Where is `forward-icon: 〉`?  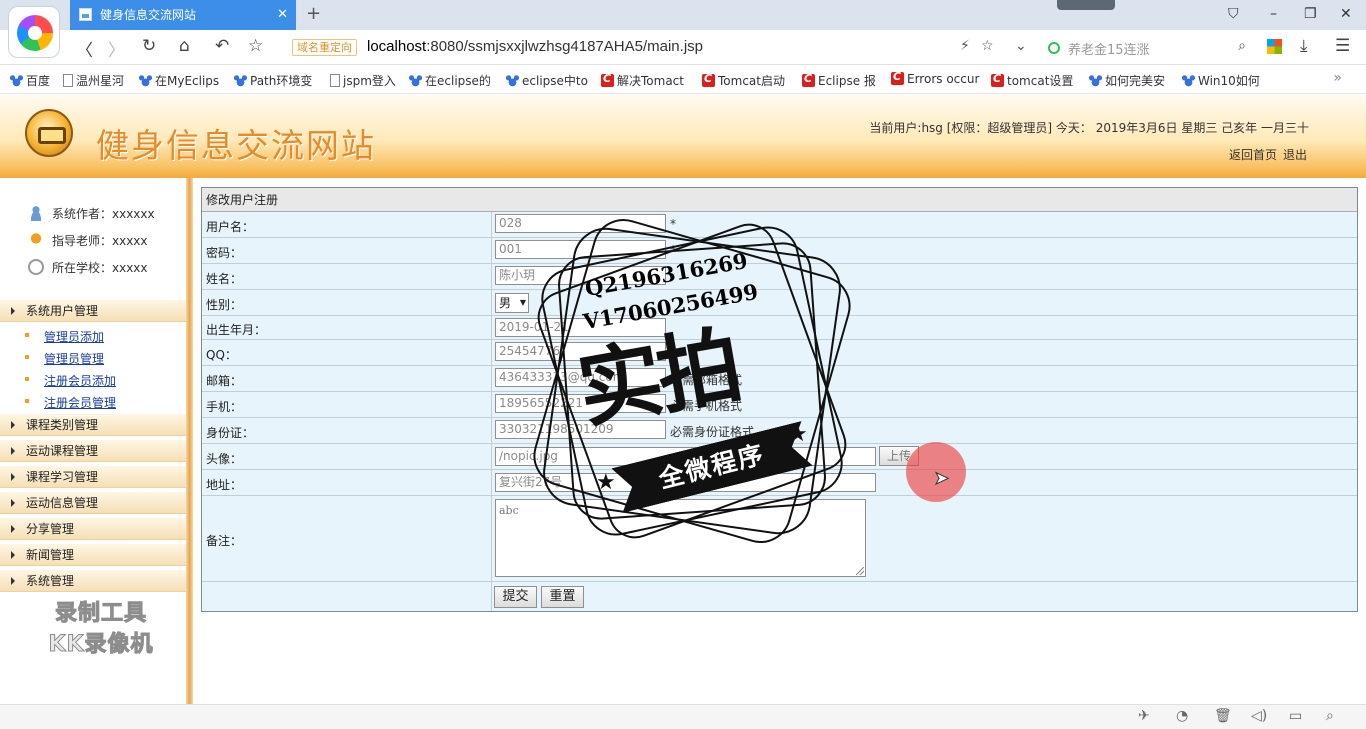 forward-icon: 〉 is located at coordinates (116, 48).